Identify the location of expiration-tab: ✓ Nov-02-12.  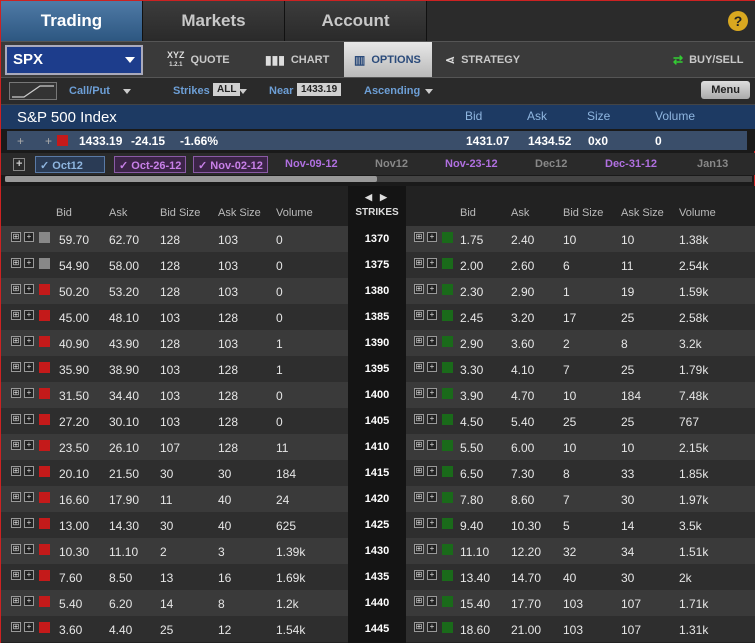
(230, 164).